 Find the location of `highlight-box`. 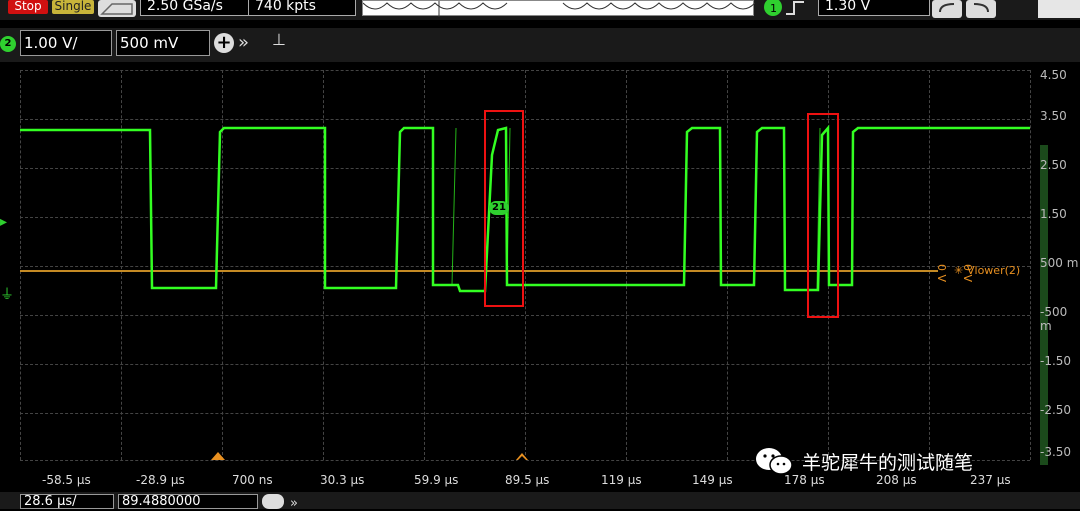

highlight-box is located at coordinates (823, 215).